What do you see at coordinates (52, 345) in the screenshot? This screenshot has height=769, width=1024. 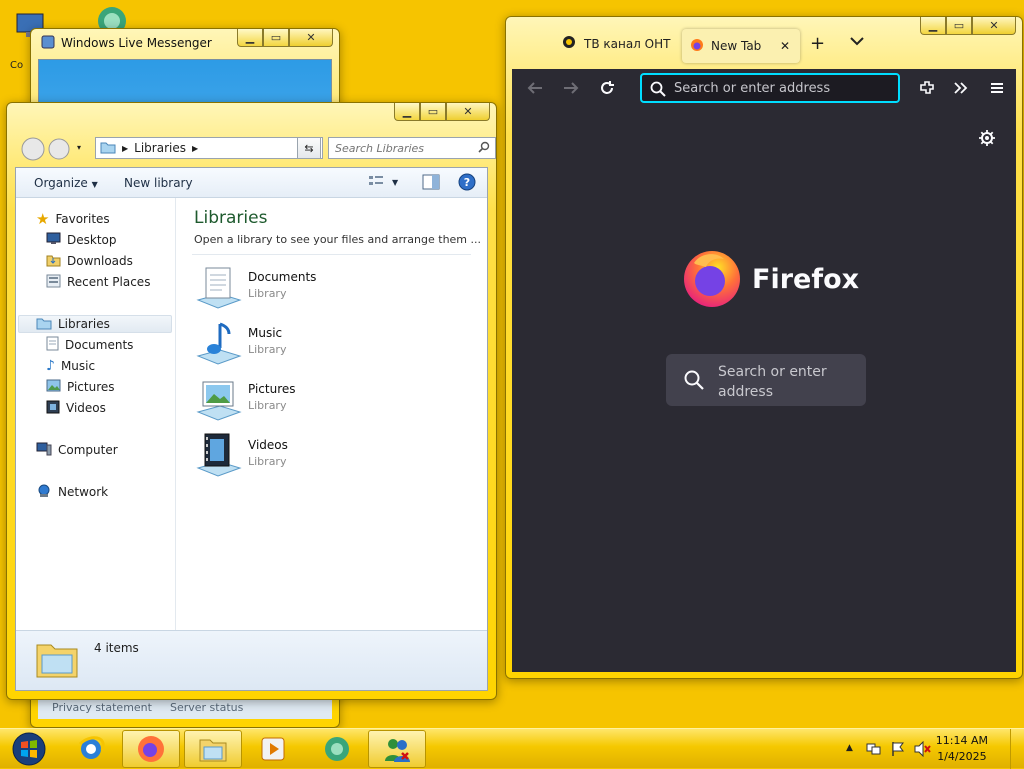 I see `documents-icon` at bounding box center [52, 345].